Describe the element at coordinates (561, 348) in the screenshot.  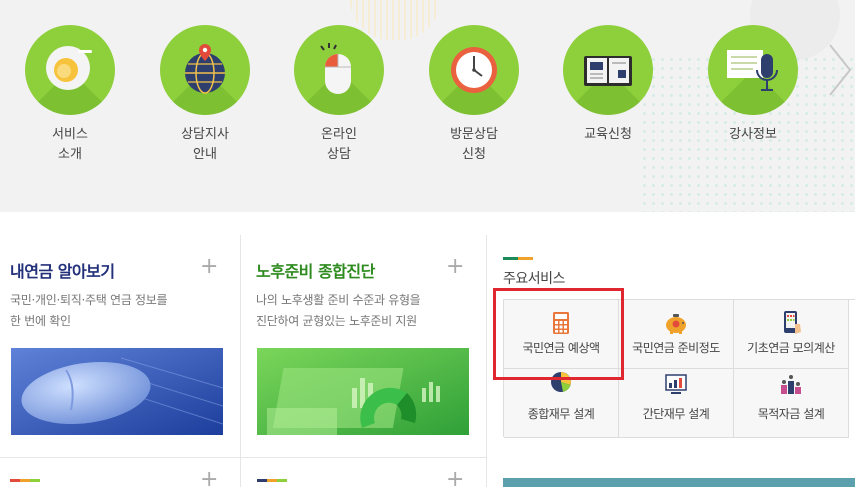
I see `service-label: 국민연금 예상액` at that location.